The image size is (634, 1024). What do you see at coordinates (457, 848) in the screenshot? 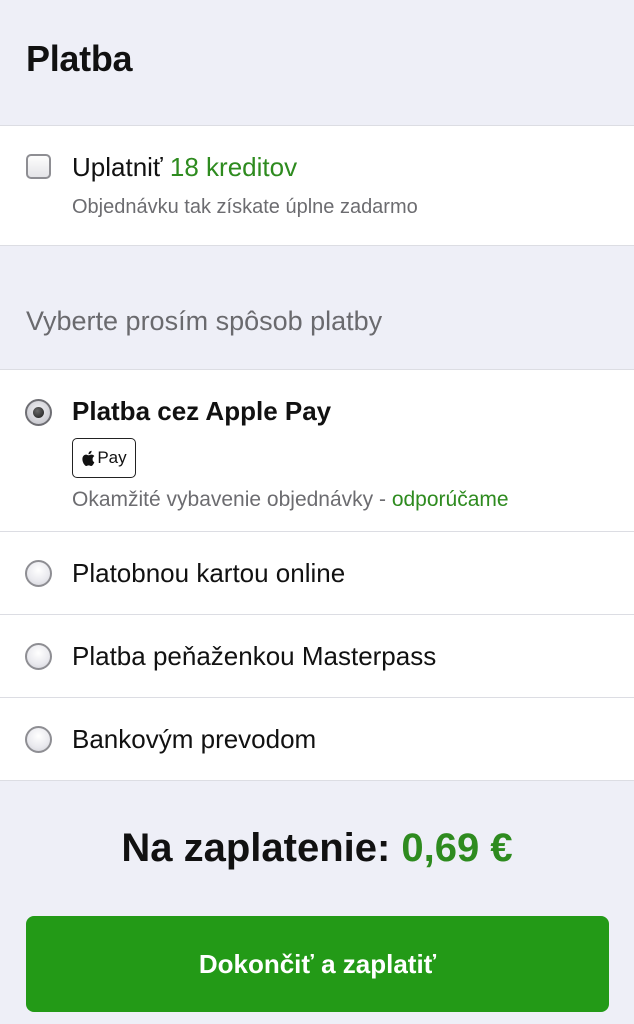
I see `total-amount: 0,69 €` at bounding box center [457, 848].